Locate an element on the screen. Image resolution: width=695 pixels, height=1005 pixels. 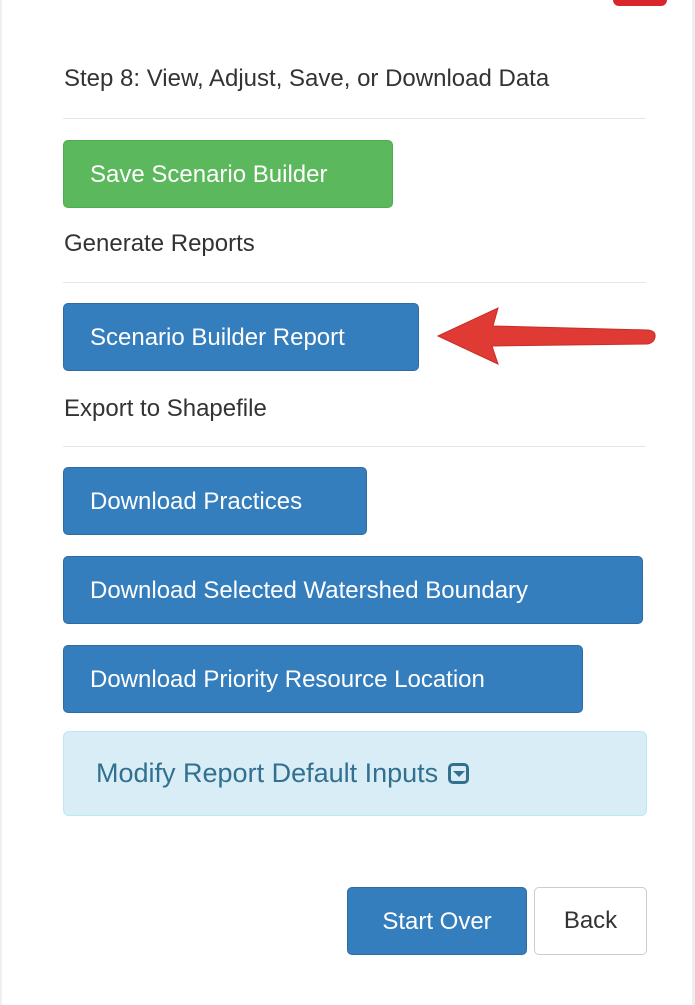
modify-report-inputs-toggle: Modify Report Default Inputs is located at coordinates (355, 773).